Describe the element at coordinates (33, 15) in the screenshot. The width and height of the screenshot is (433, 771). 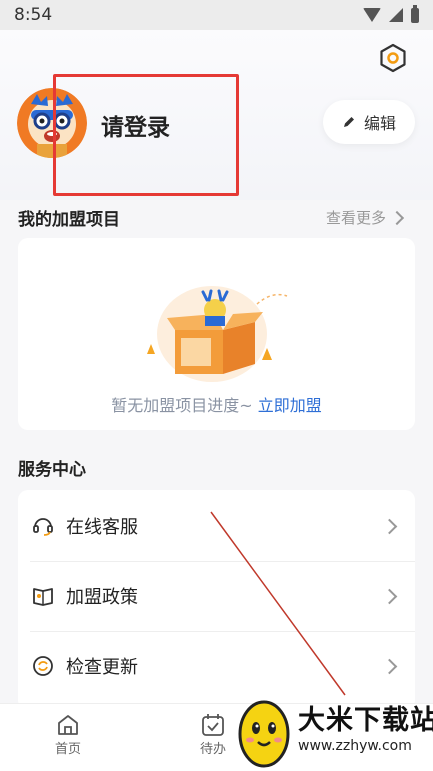
I see `status-time: 8:54` at that location.